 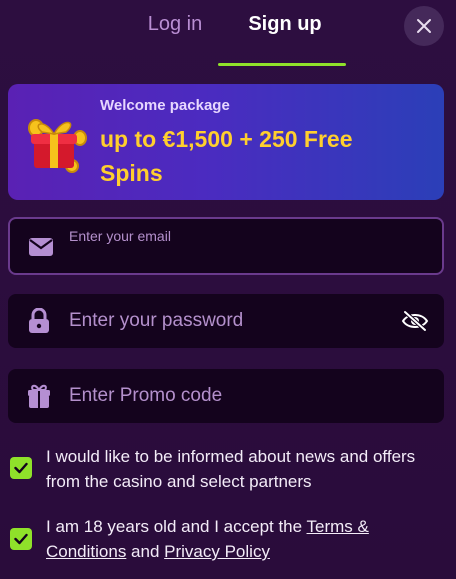 I want to click on marketing-checkbox, so click(x=21, y=468).